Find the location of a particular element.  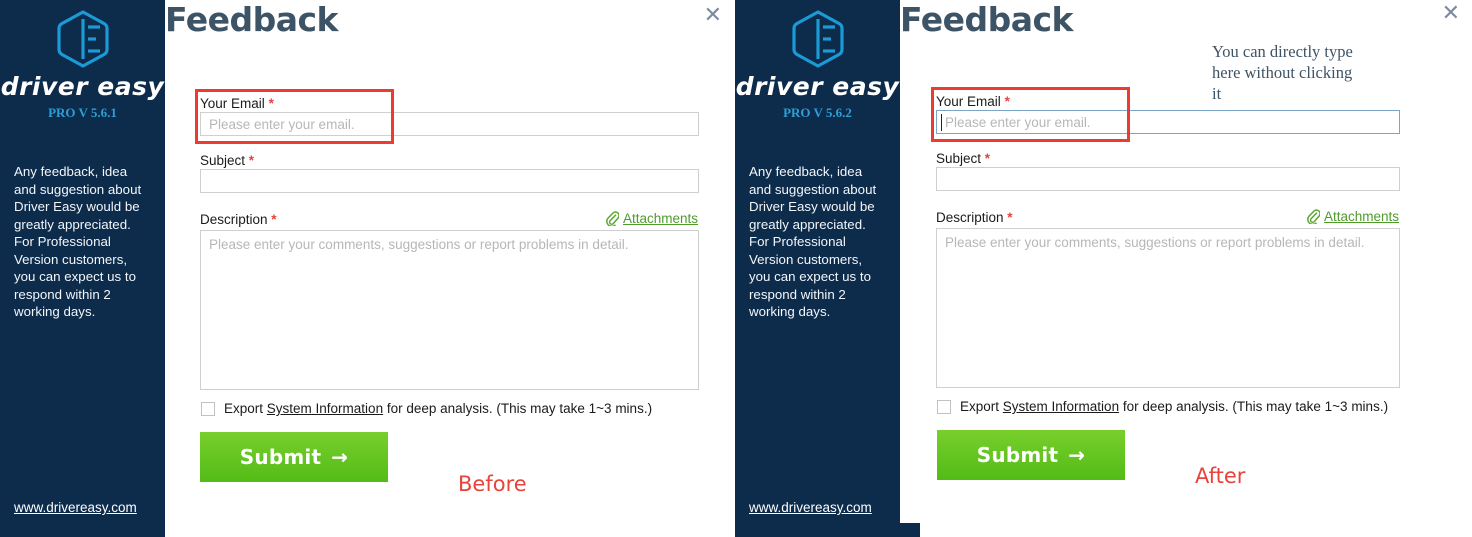

after-page-title: Feedback is located at coordinates (987, 19).